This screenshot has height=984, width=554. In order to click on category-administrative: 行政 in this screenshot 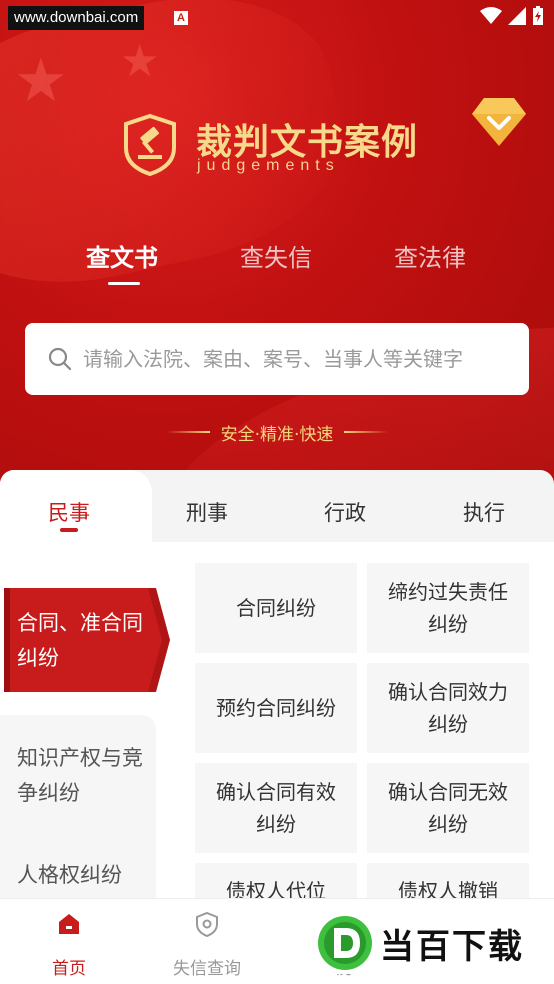, I will do `click(345, 512)`.